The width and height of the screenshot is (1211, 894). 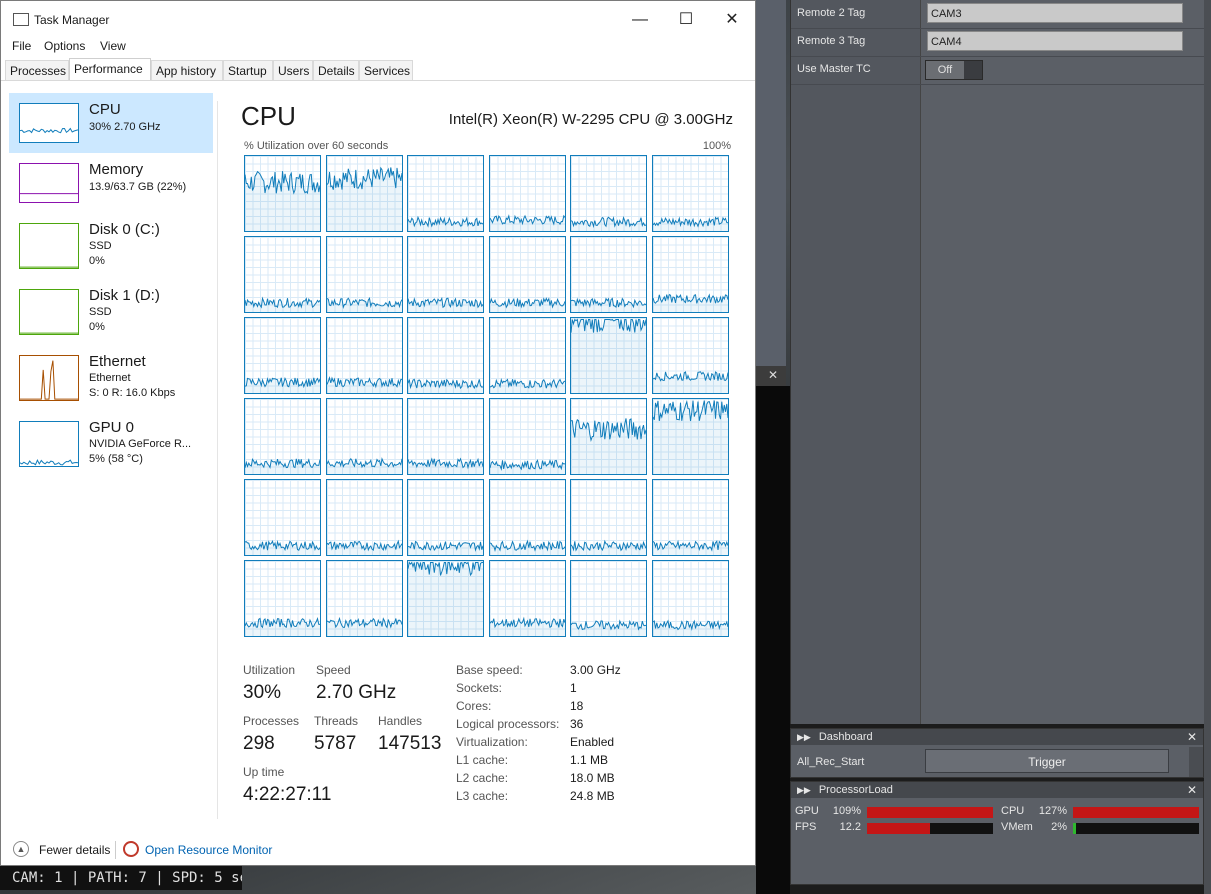 What do you see at coordinates (49, 312) in the screenshot?
I see `disk1-thumbnail-graph` at bounding box center [49, 312].